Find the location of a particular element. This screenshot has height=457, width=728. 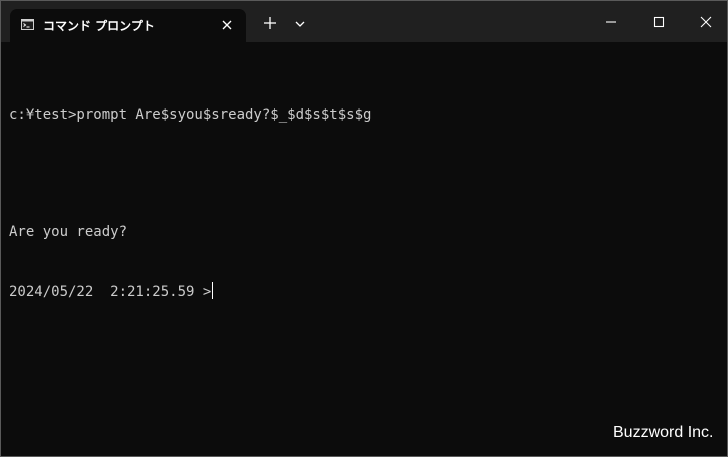

minimize-icon is located at coordinates (611, 22).